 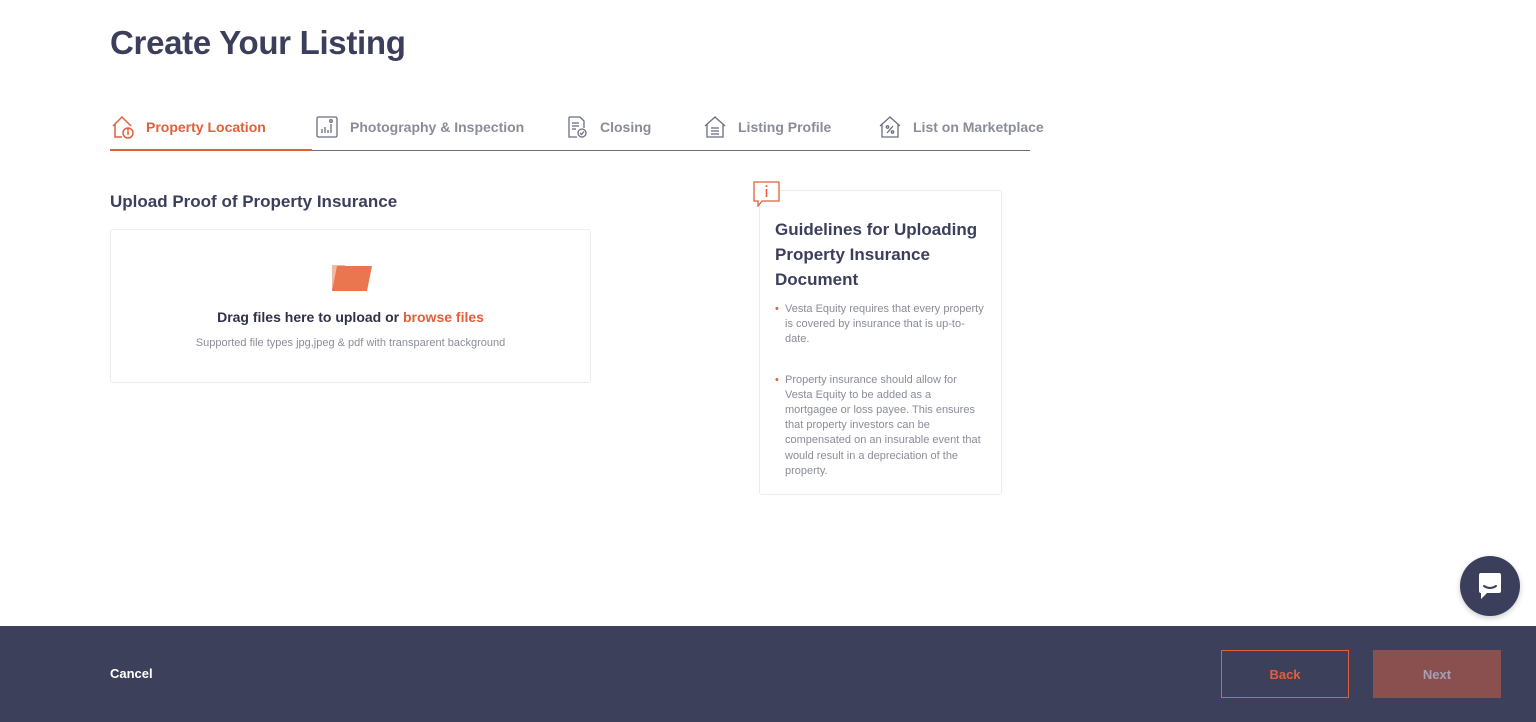 I want to click on step-label: Listing Profile, so click(x=785, y=127).